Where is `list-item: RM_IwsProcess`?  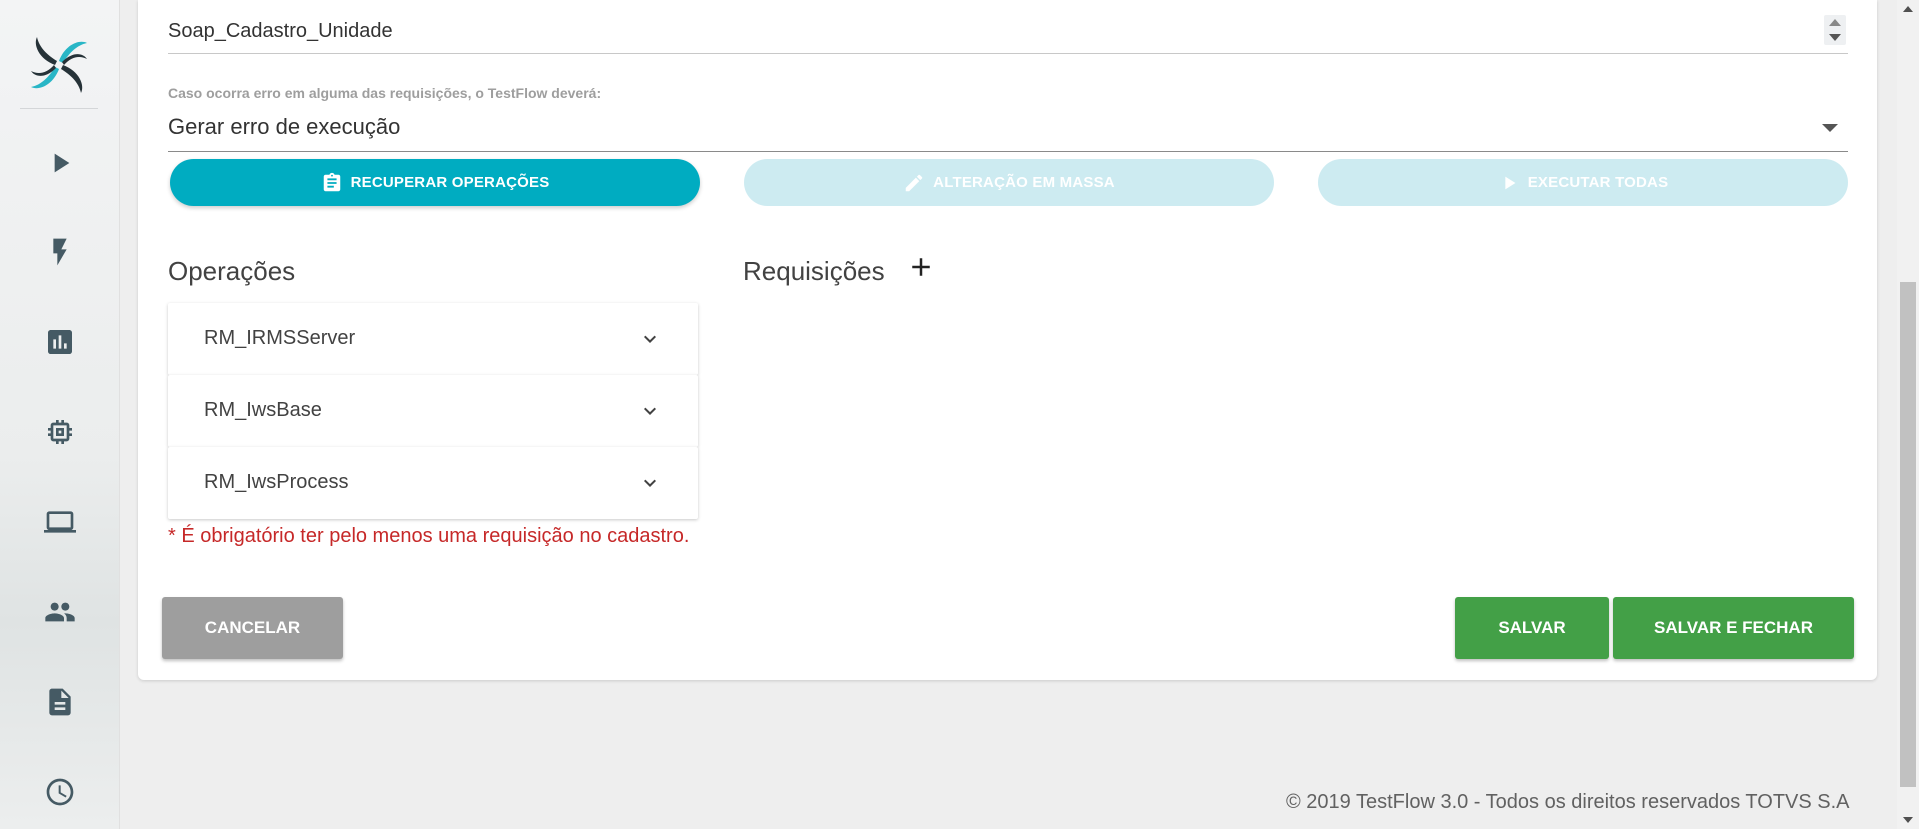 list-item: RM_IwsProcess is located at coordinates (433, 483).